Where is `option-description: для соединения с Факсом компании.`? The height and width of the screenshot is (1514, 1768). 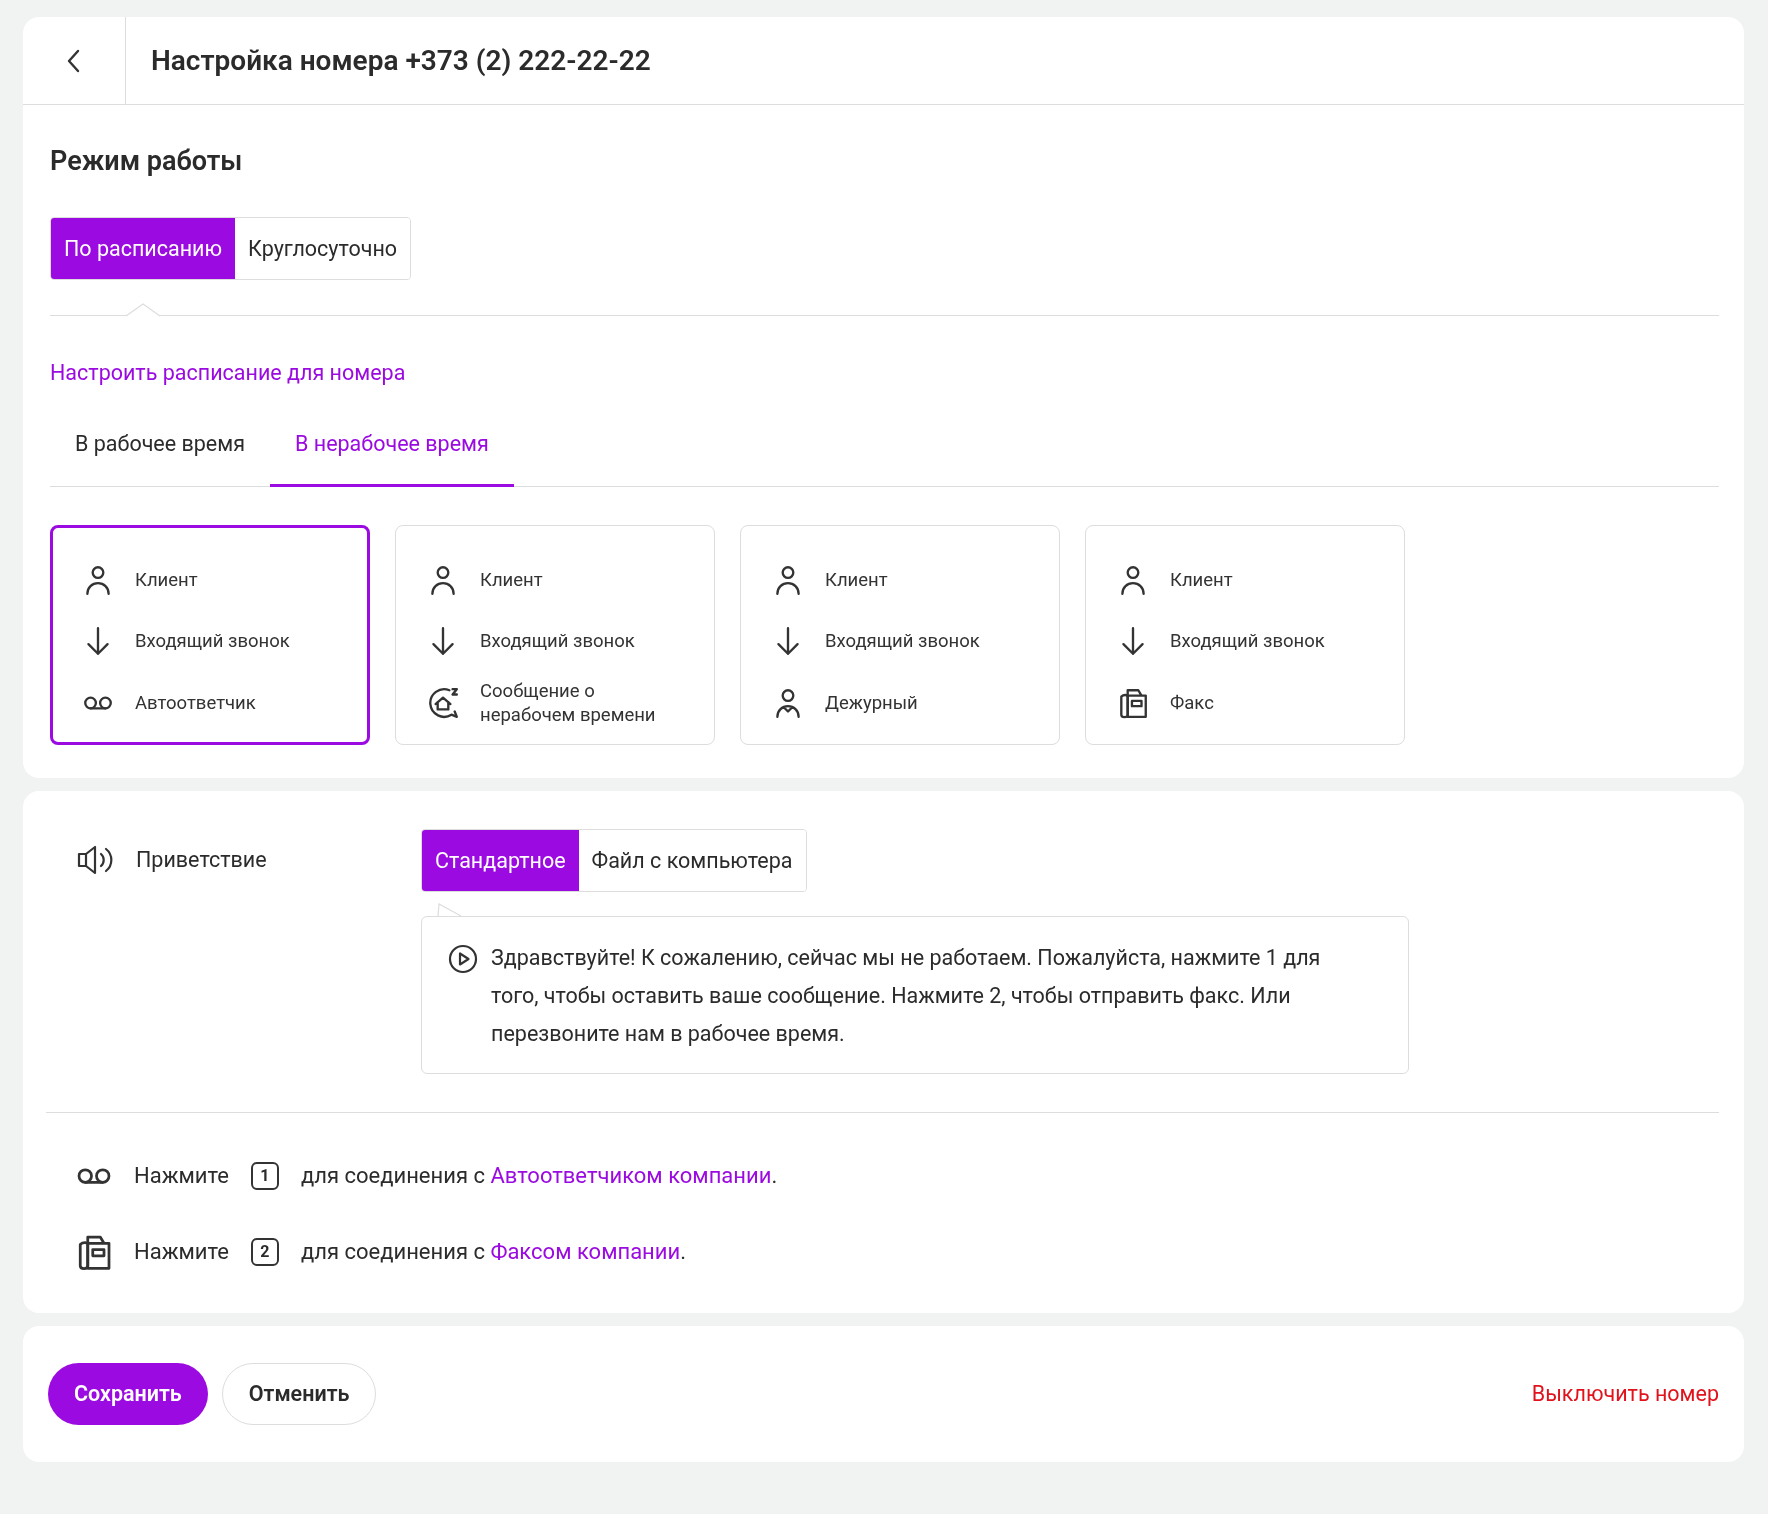 option-description: для соединения с Факсом компании. is located at coordinates (493, 1251).